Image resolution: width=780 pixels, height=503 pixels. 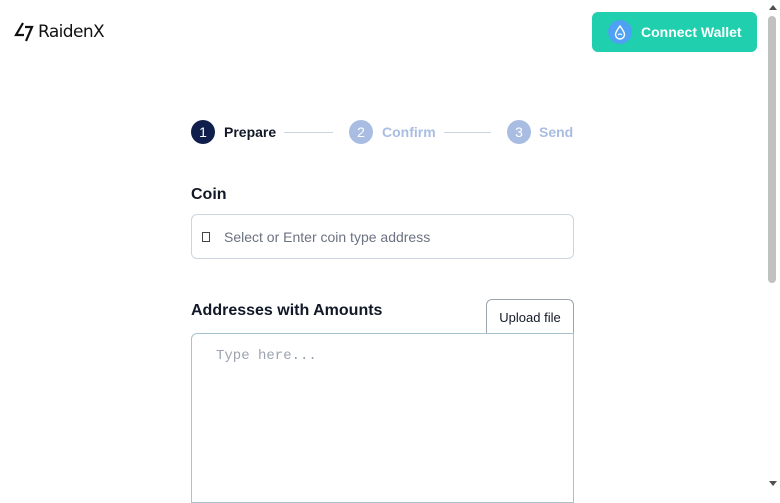 I want to click on scroll-up-arrow, so click(x=773, y=7).